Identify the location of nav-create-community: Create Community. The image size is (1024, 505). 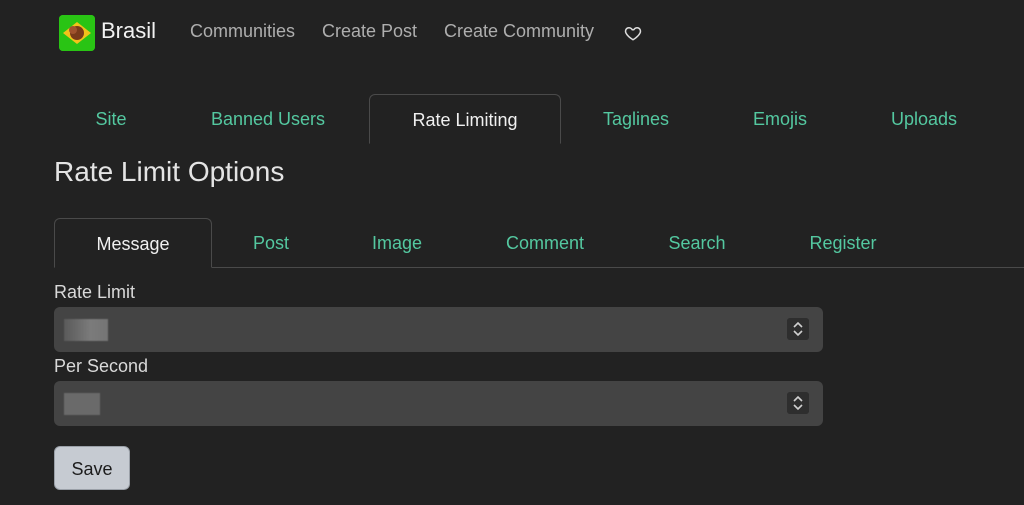
(519, 31).